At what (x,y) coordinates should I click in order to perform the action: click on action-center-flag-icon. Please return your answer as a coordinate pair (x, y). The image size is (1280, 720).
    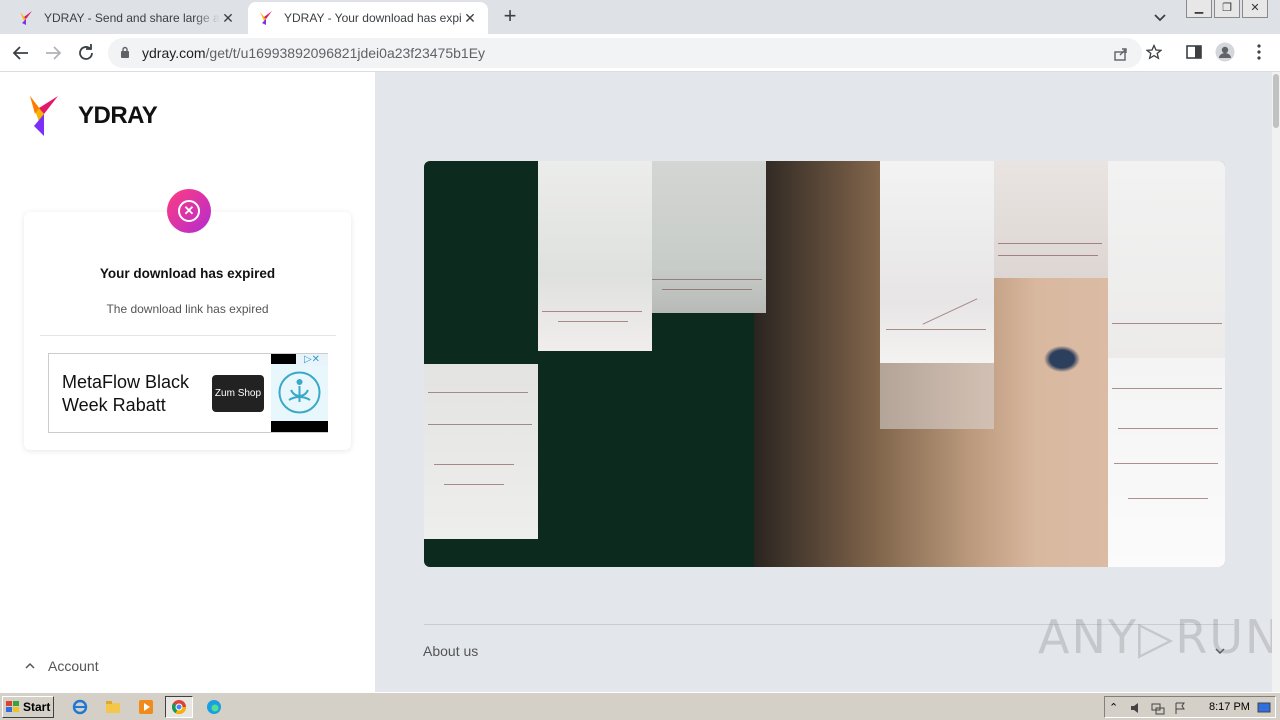
    Looking at the image, I should click on (1180, 708).